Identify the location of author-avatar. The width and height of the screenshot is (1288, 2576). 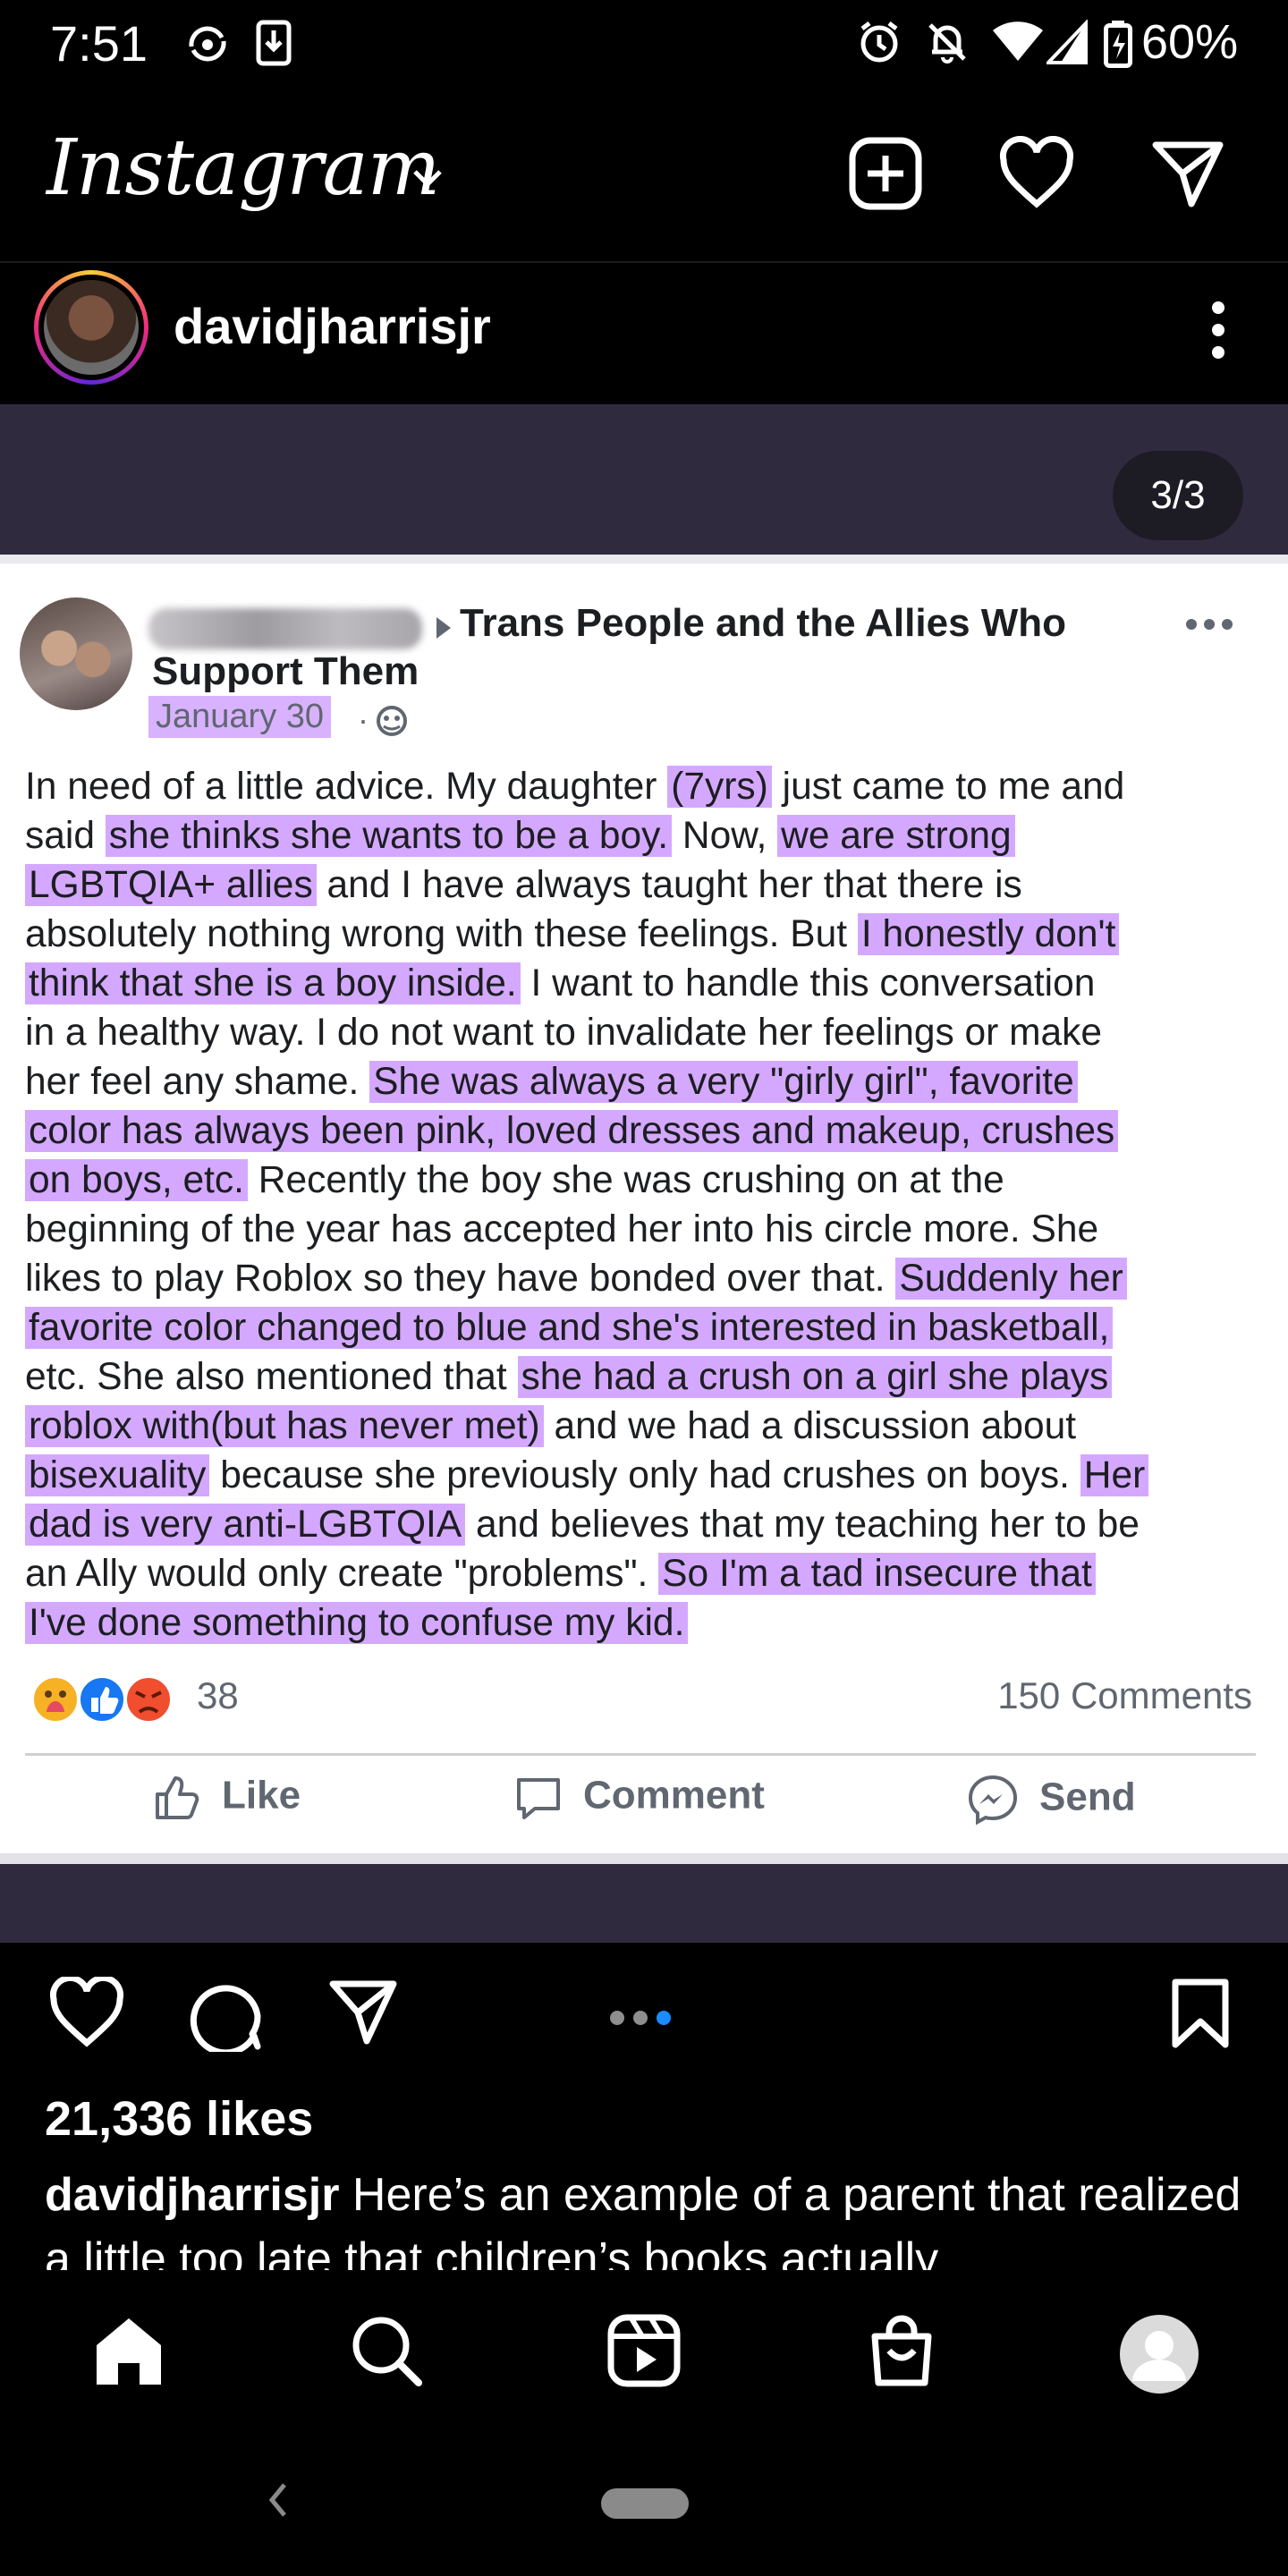
(91, 327).